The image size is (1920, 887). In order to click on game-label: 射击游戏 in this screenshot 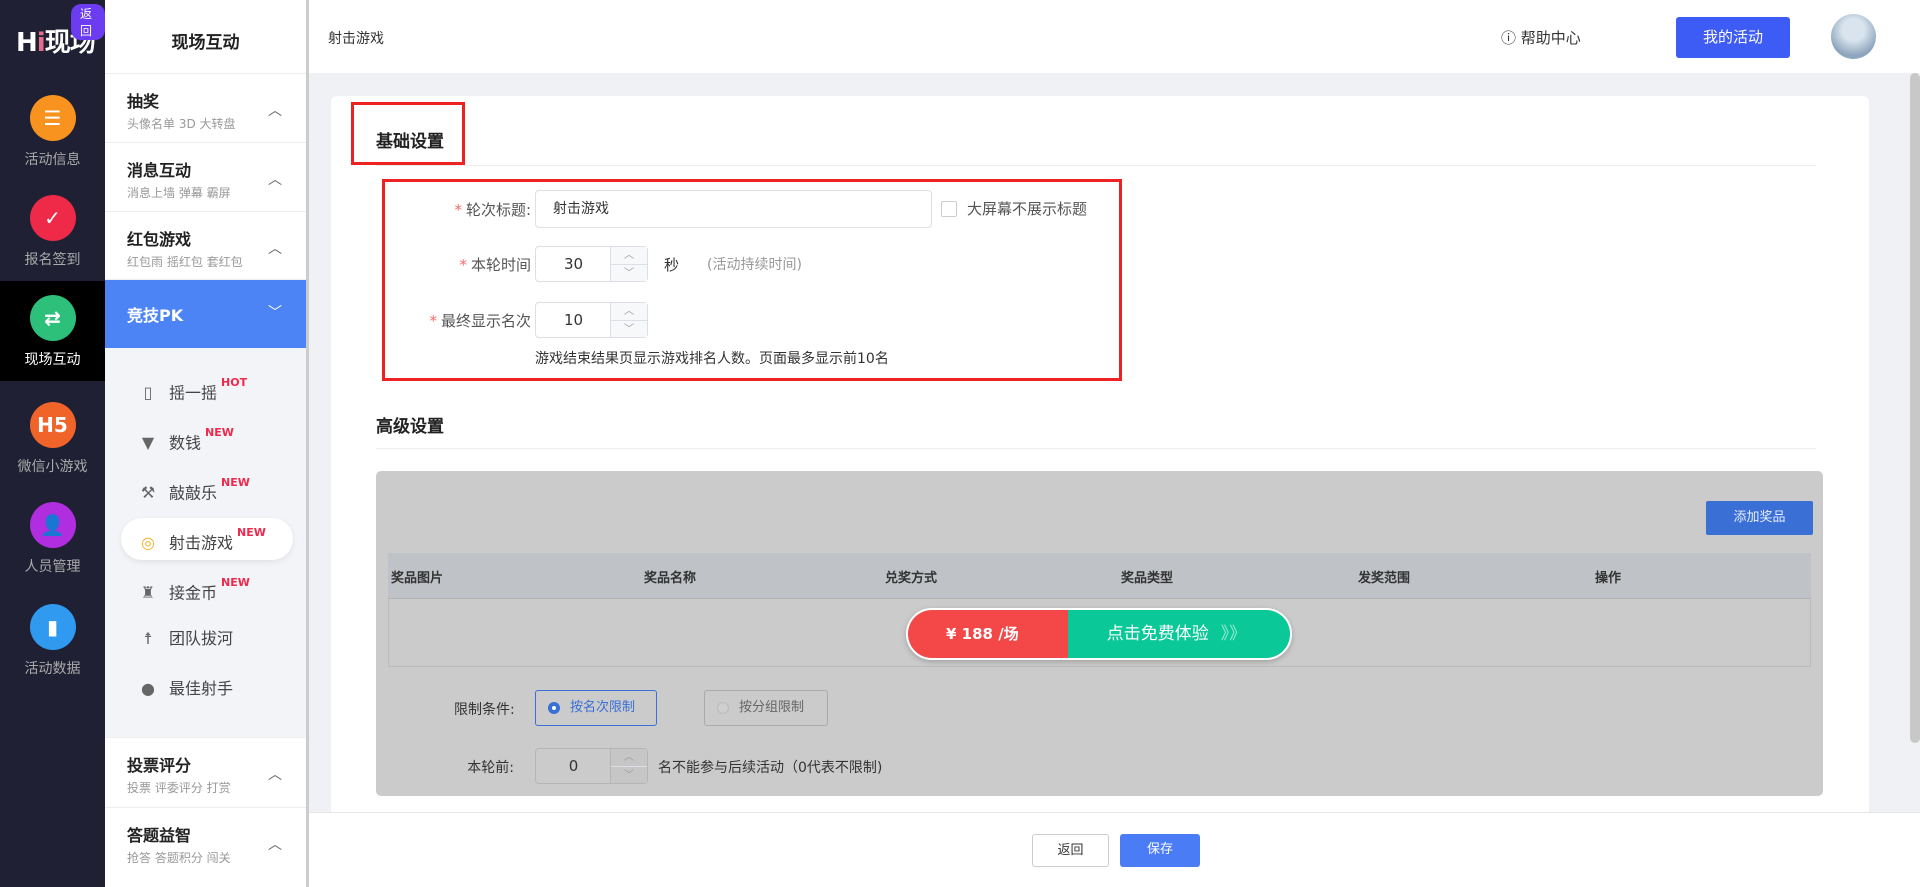, I will do `click(201, 543)`.